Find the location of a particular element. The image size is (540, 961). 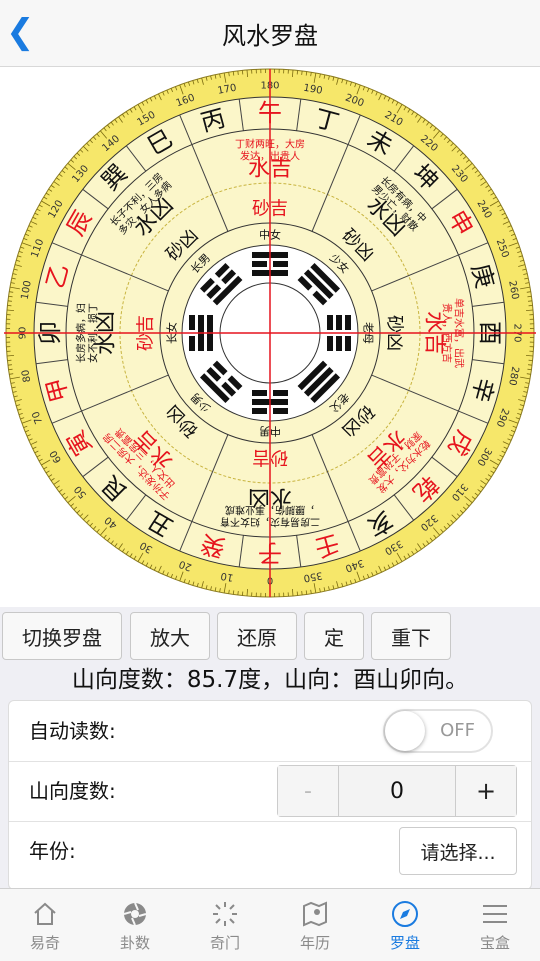

tab-guashu: 卦数 is located at coordinates (135, 925).